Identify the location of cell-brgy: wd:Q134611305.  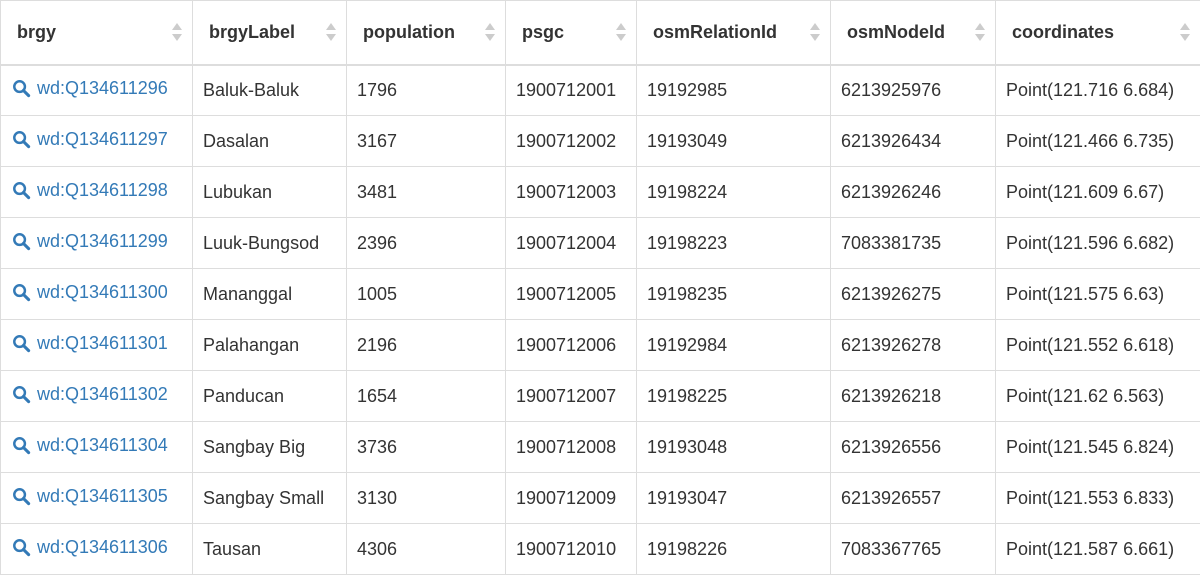
(96, 498).